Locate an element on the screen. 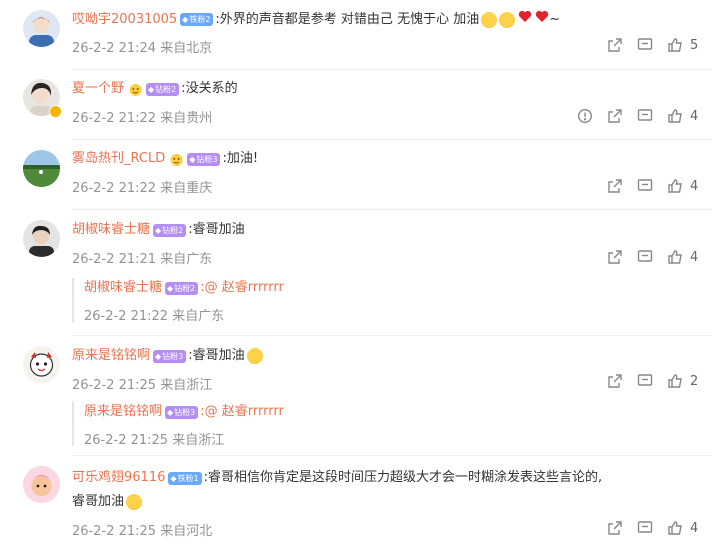  comment-text: :加油! is located at coordinates (240, 158).